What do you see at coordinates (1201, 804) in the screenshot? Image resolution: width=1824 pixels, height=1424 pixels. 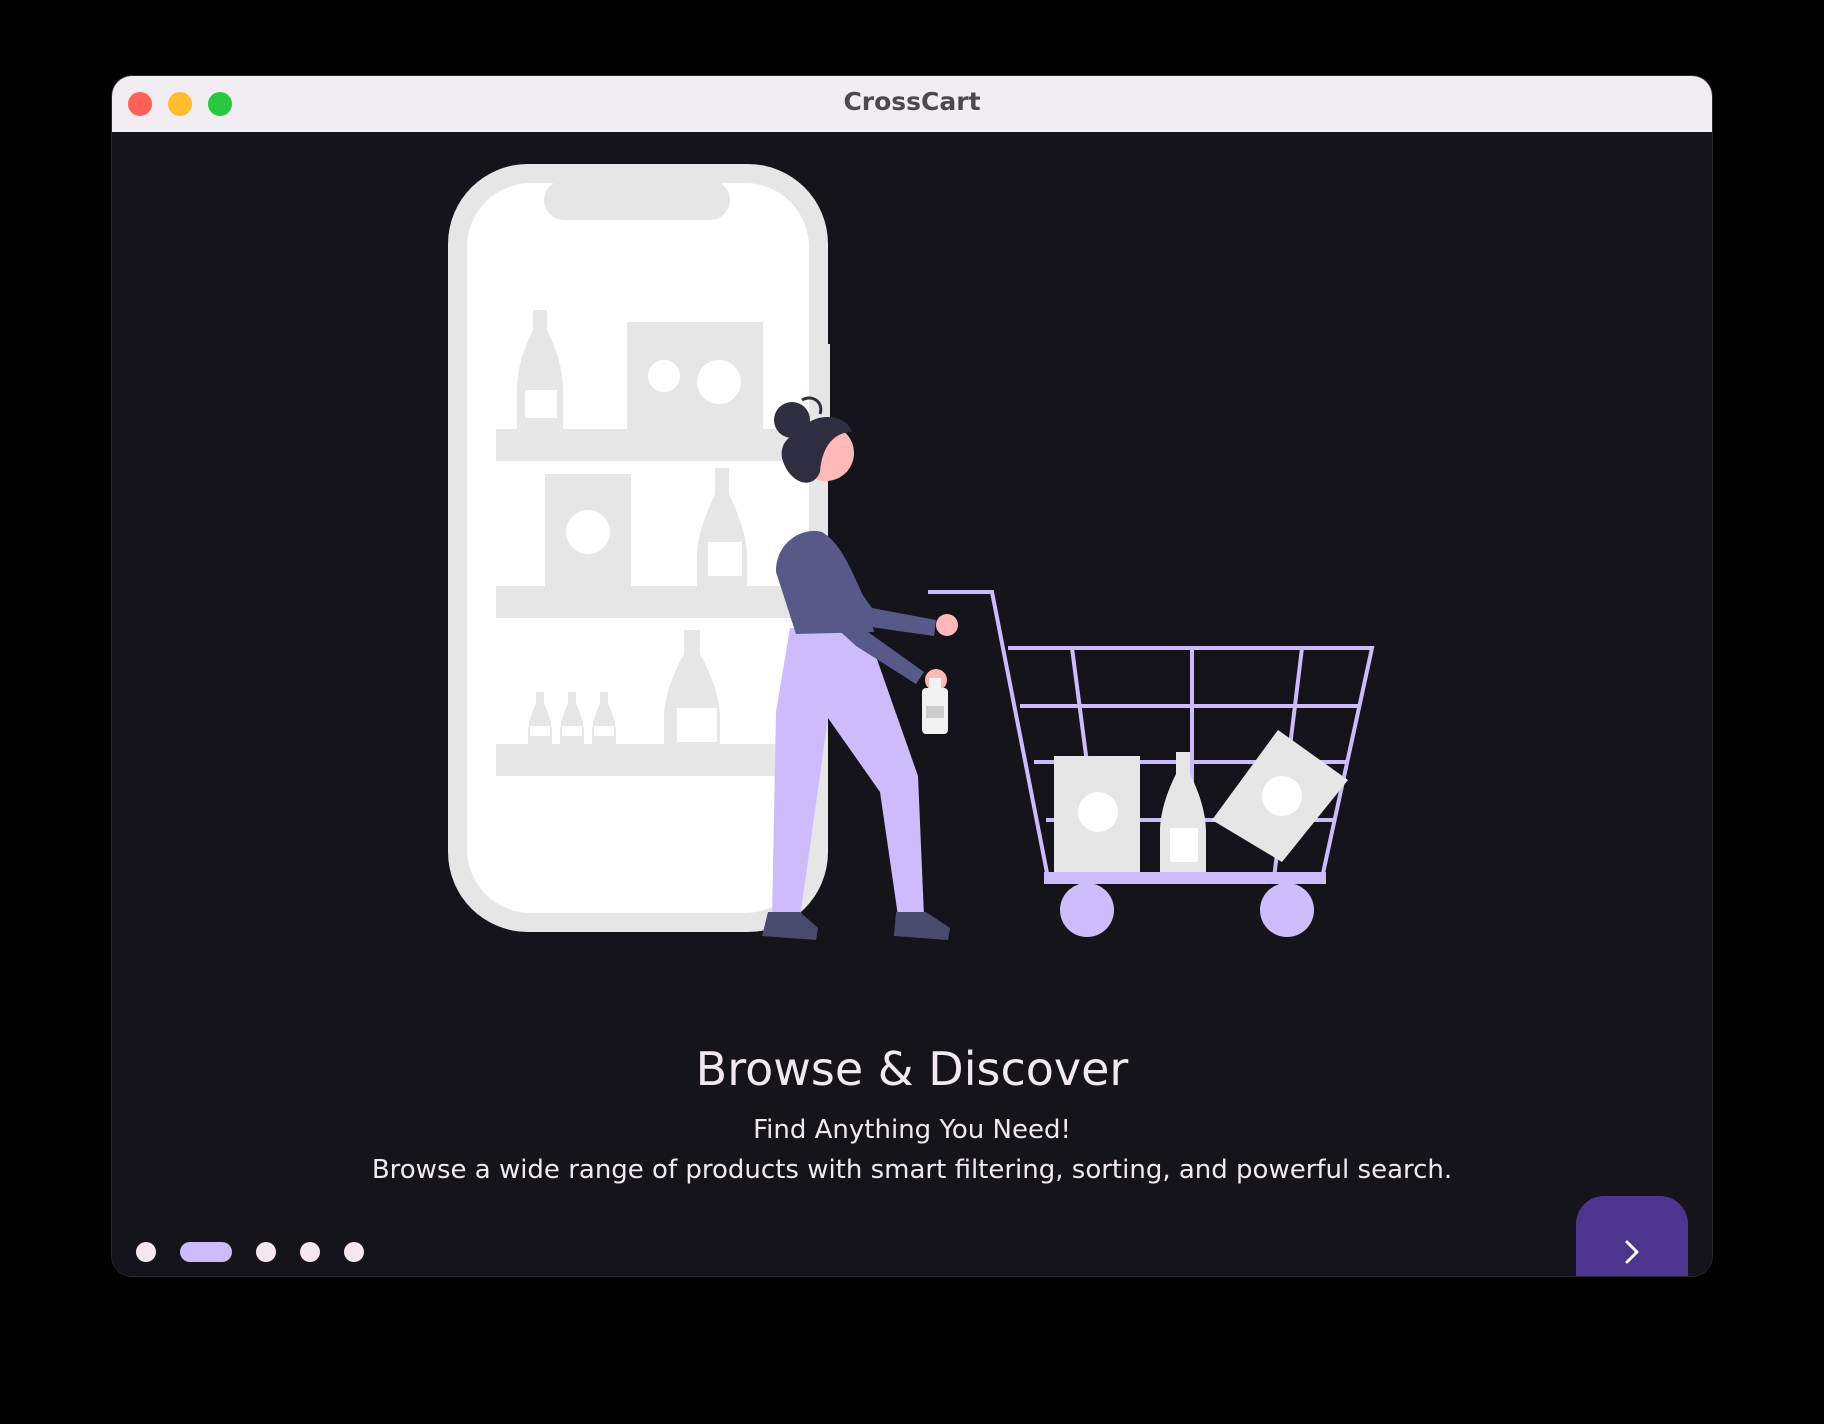 I see `cart-items` at bounding box center [1201, 804].